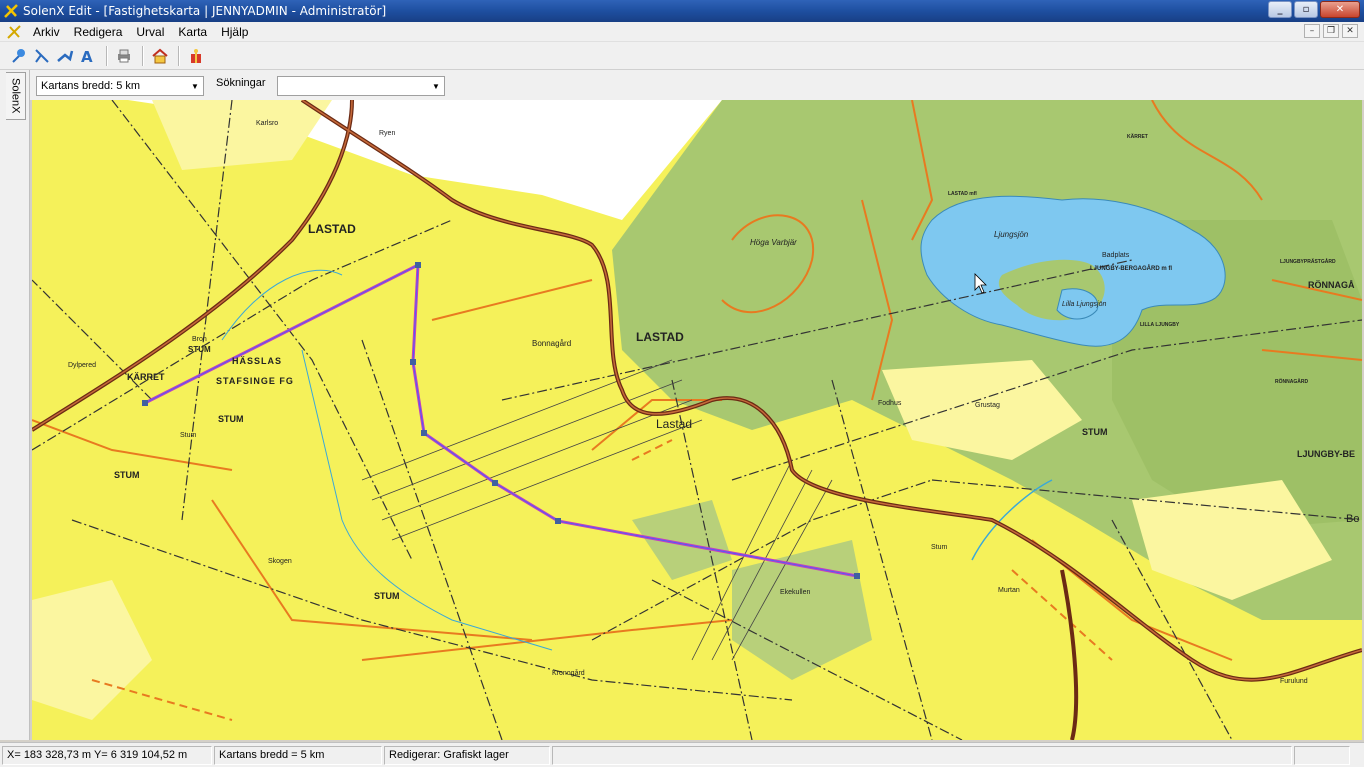 The image size is (1364, 767). What do you see at coordinates (361, 86) in the screenshot?
I see `search-combo: ▼` at bounding box center [361, 86].